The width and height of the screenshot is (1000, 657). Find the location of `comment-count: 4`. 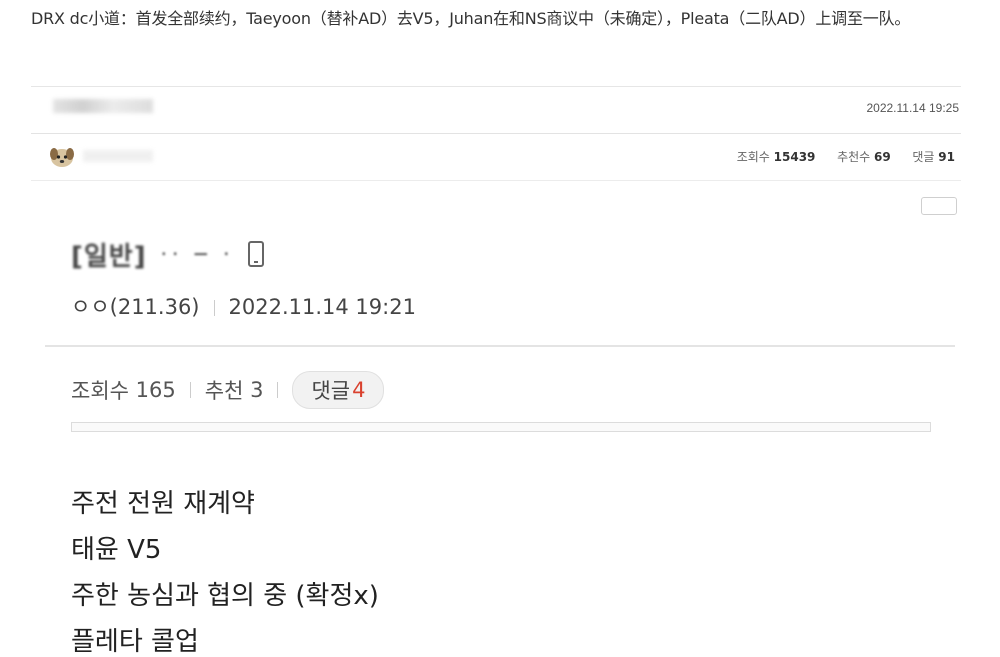

comment-count: 4 is located at coordinates (359, 390).